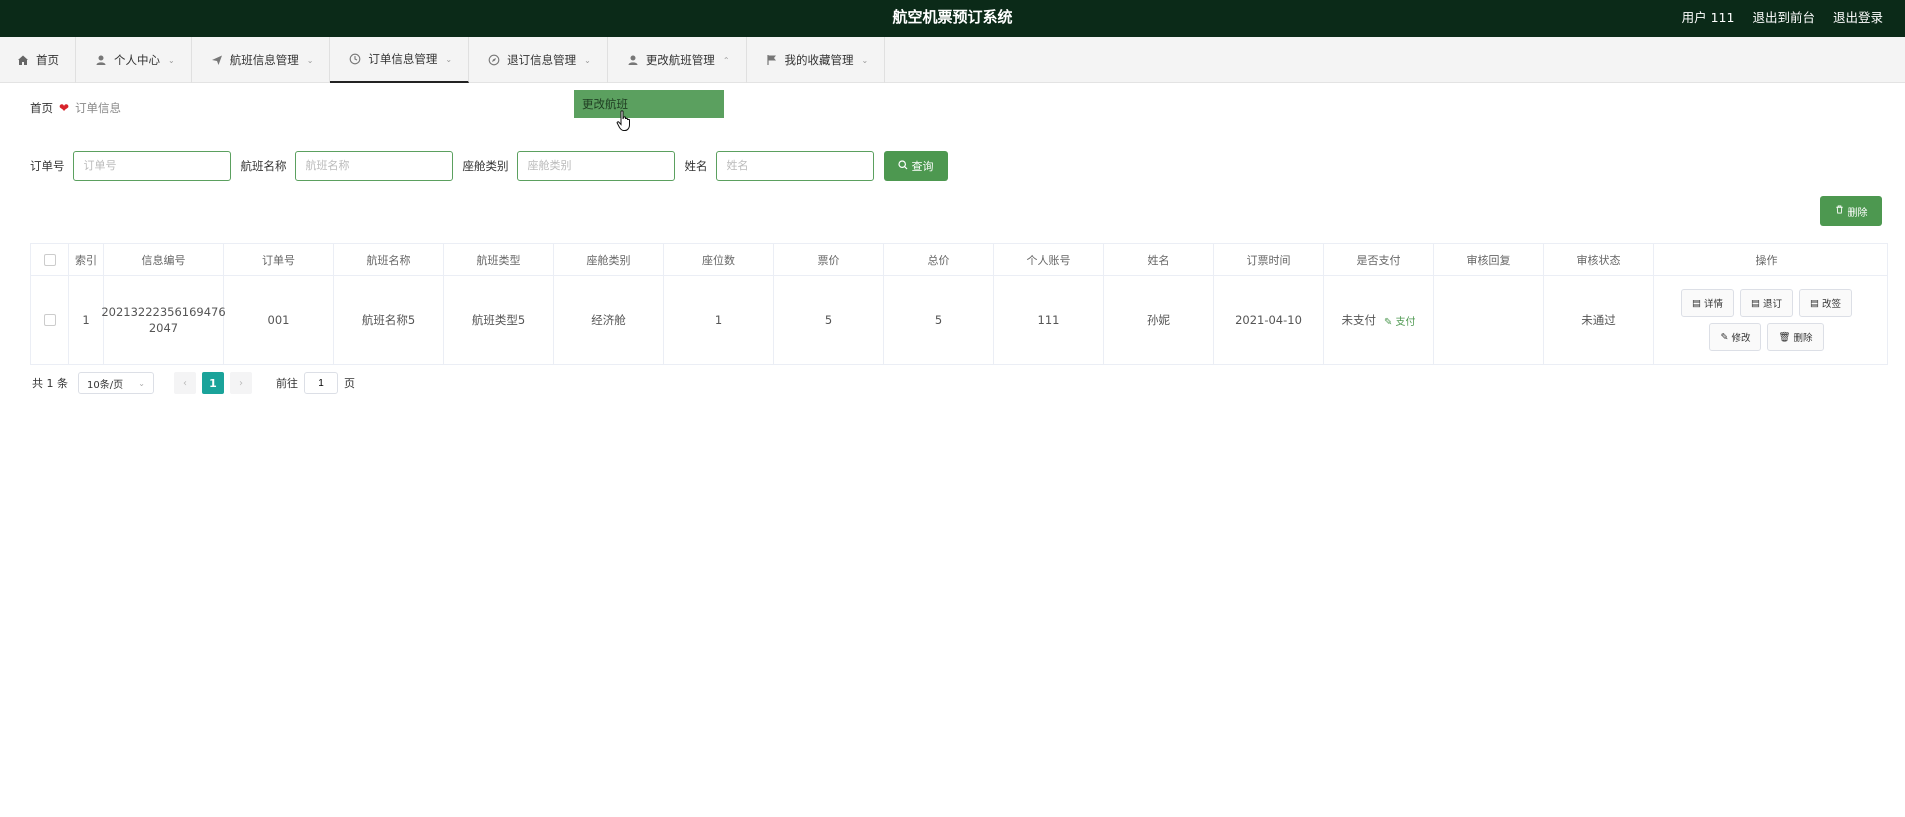 This screenshot has width=1905, height=817. Describe the element at coordinates (726, 60) in the screenshot. I see `chevron-up-icon: ⌃` at that location.